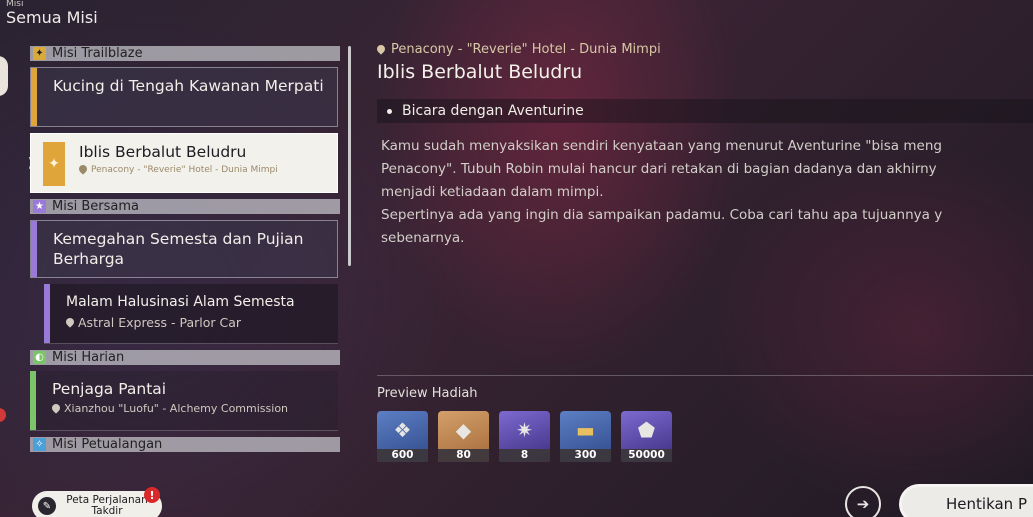 This screenshot has width=1033, height=517. Describe the element at coordinates (152, 495) in the screenshot. I see `alert-badge: !` at that location.